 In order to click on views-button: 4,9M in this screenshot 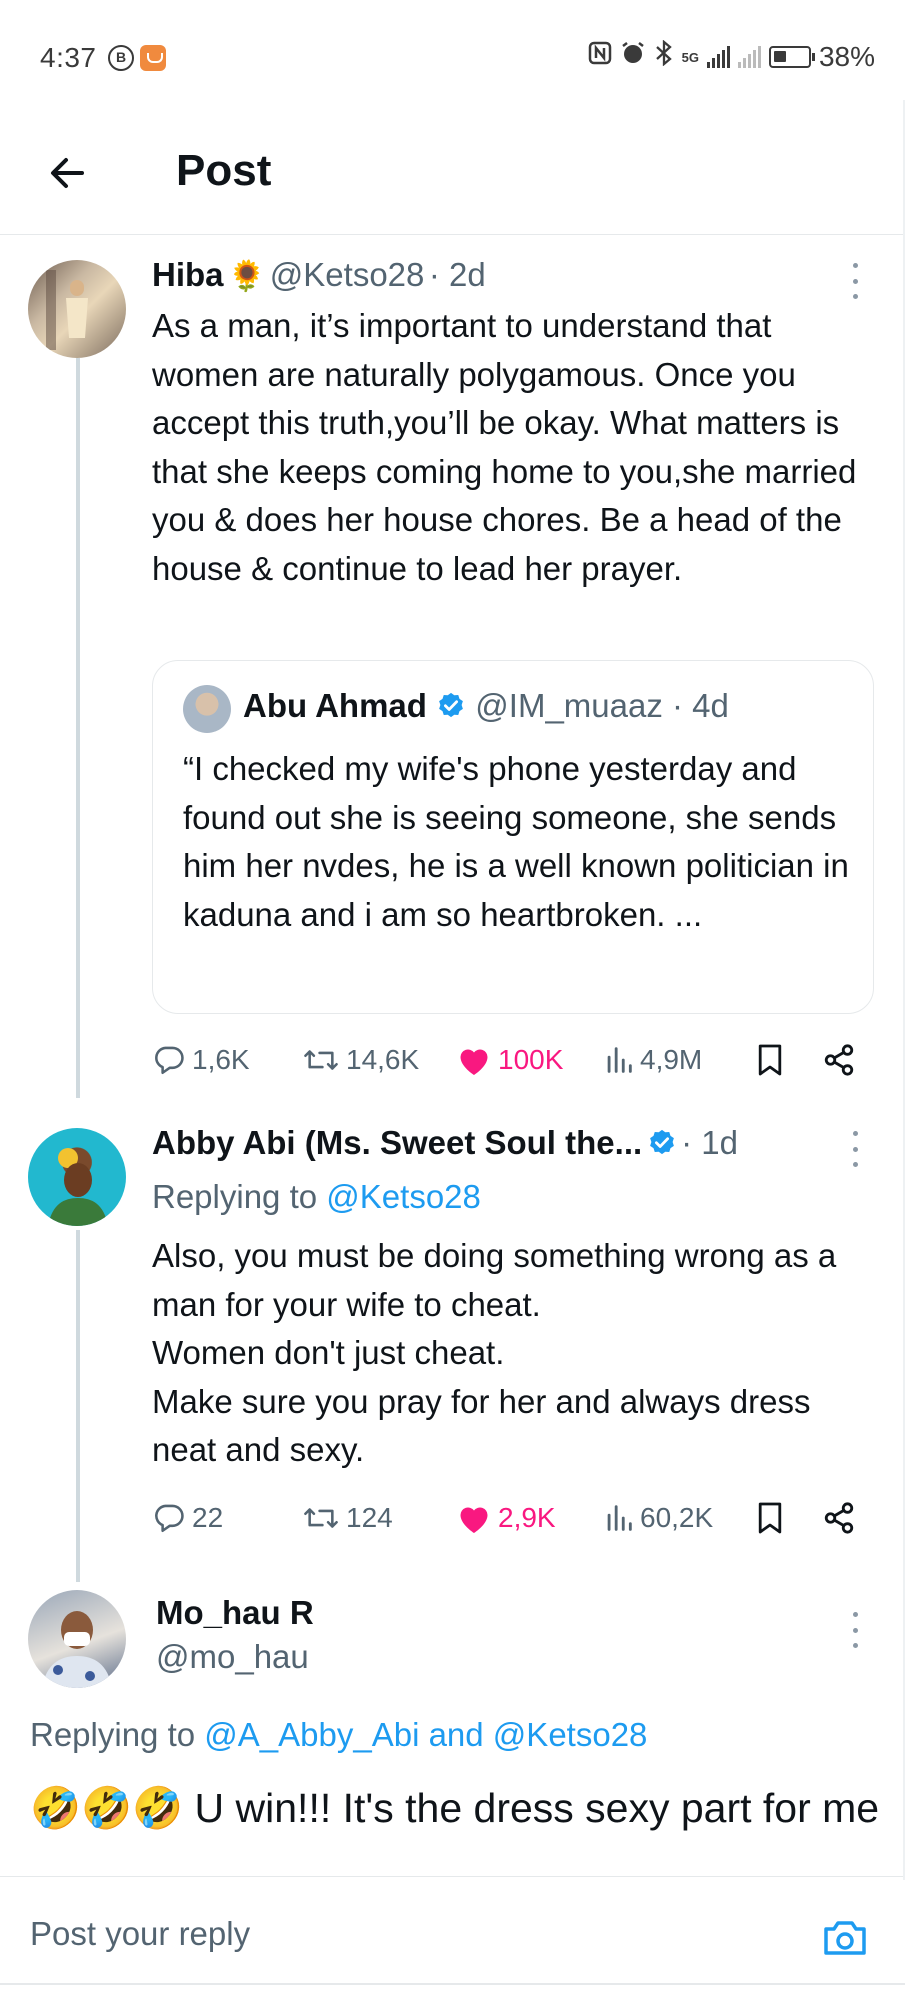, I will do `click(653, 1060)`.